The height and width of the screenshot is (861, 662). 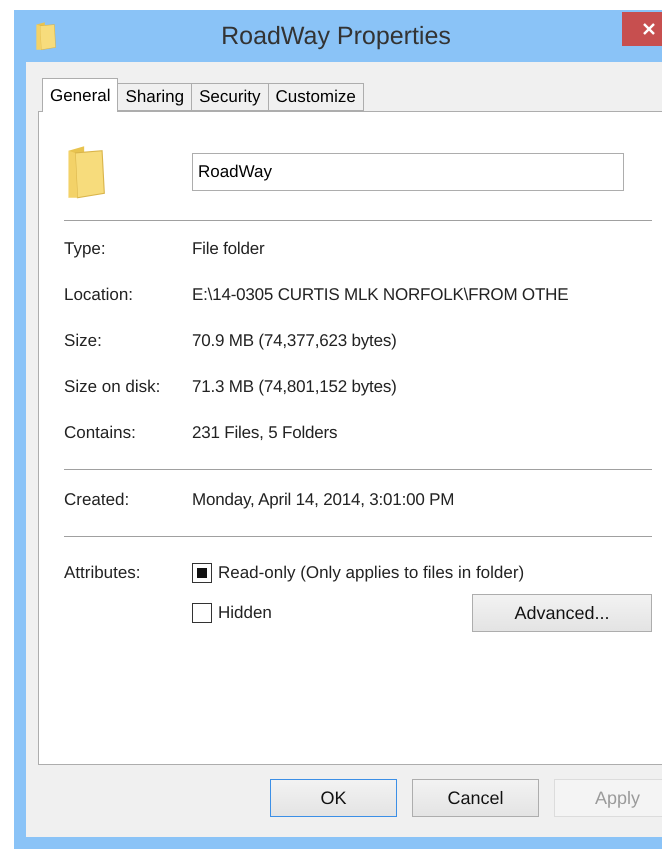 I want to click on window-title: RoadWay Properties, so click(x=336, y=36).